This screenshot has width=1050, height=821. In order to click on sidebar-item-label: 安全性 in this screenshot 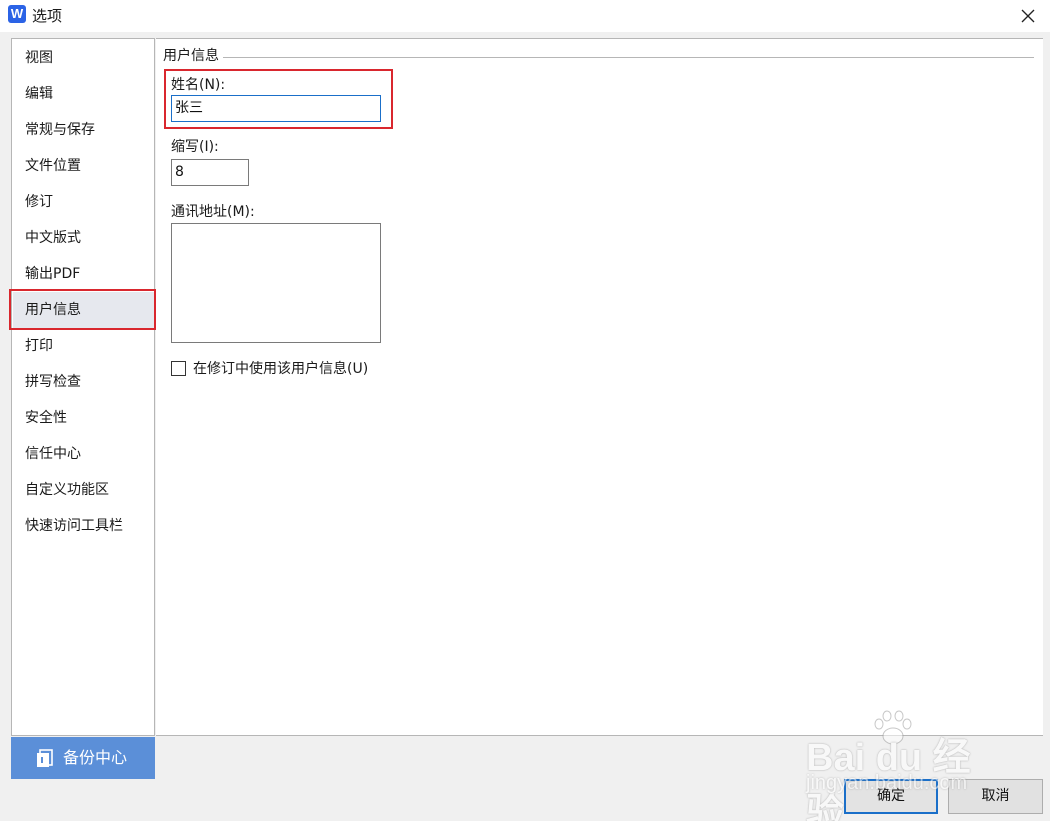, I will do `click(46, 418)`.